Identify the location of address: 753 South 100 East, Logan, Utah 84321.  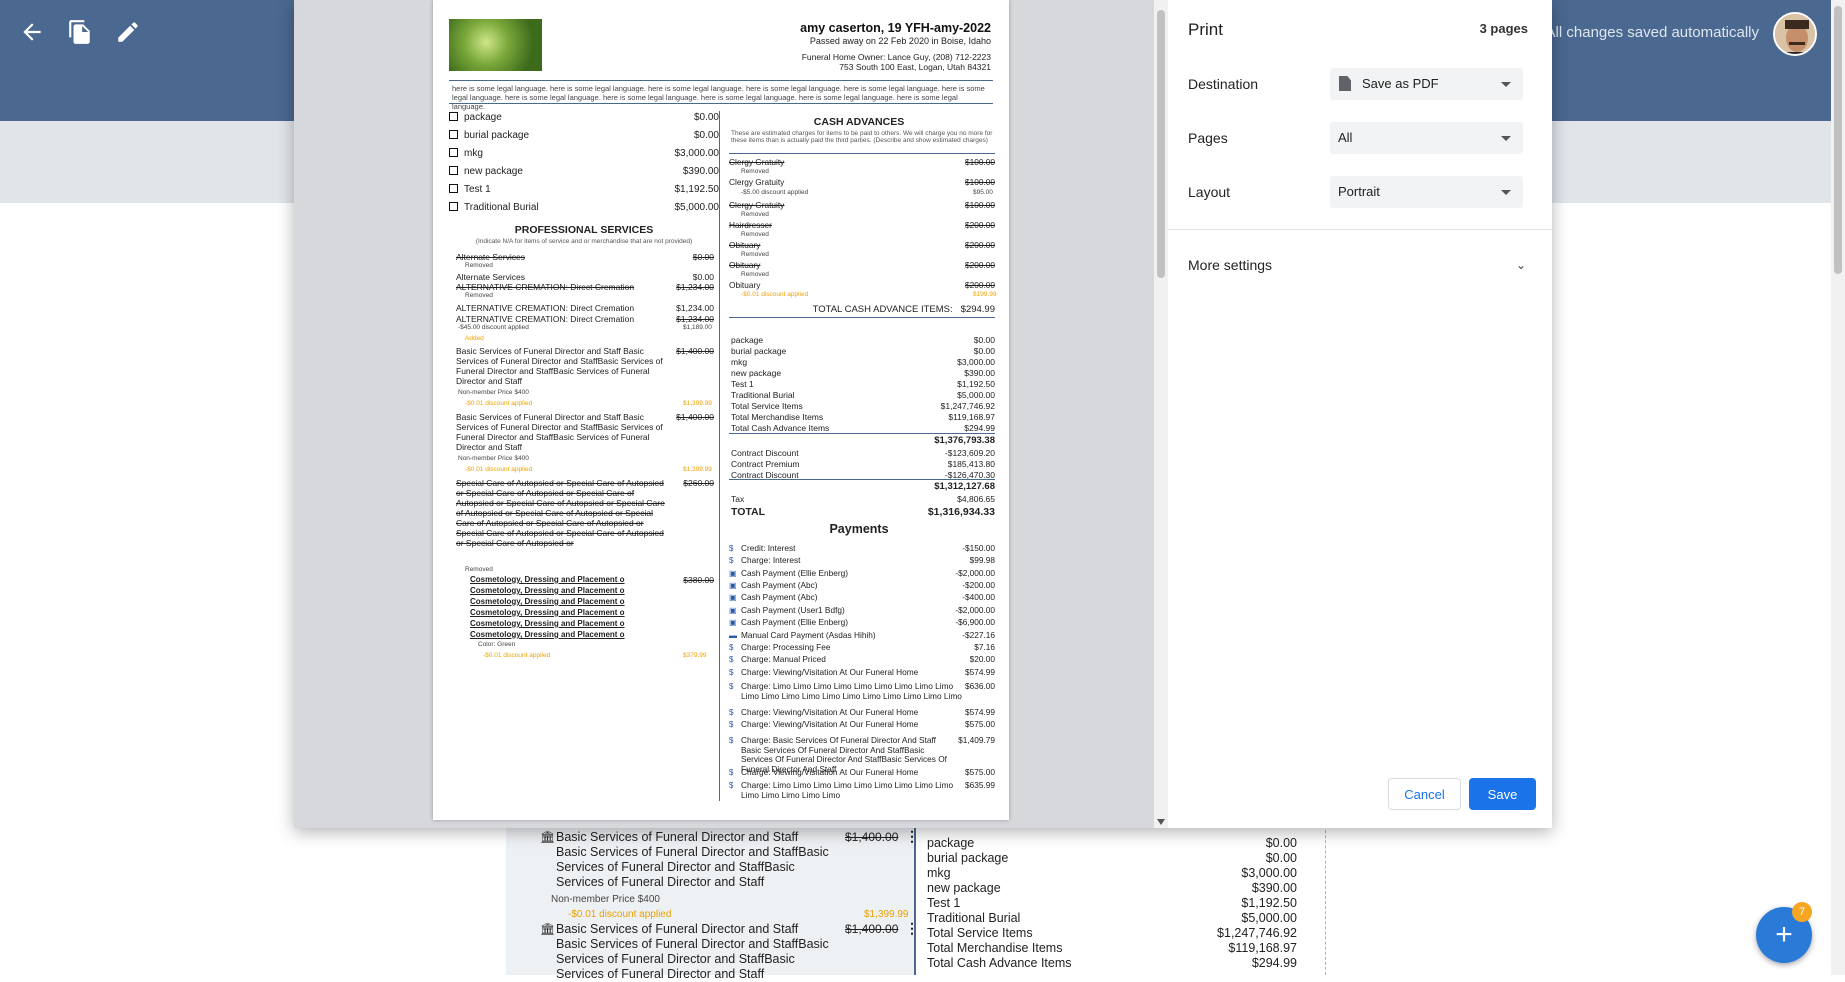
(915, 67).